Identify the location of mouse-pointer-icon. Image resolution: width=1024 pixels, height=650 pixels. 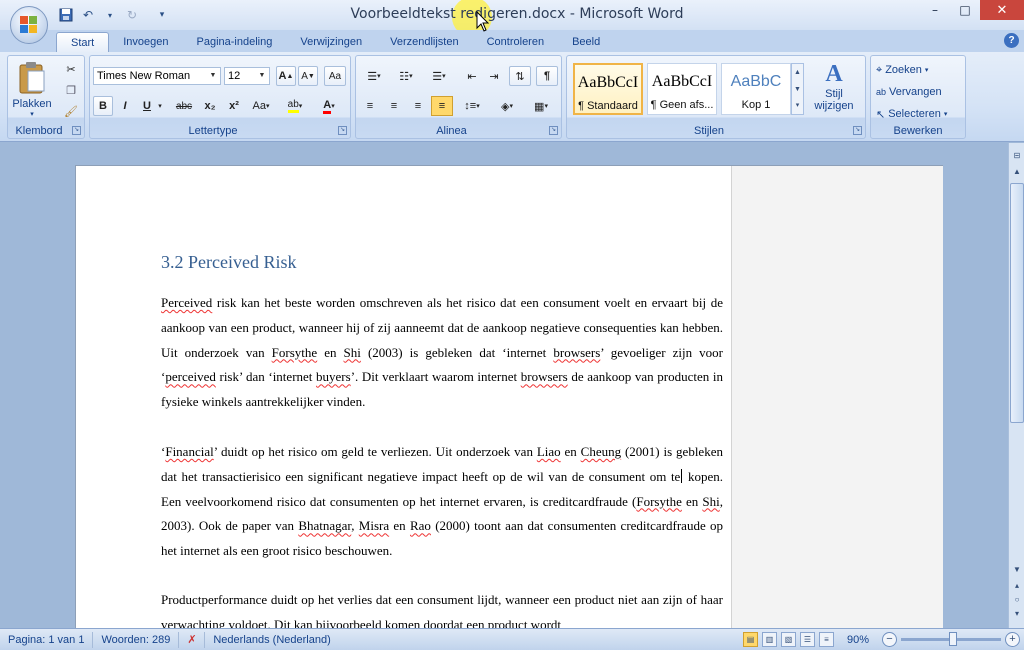
(483, 21).